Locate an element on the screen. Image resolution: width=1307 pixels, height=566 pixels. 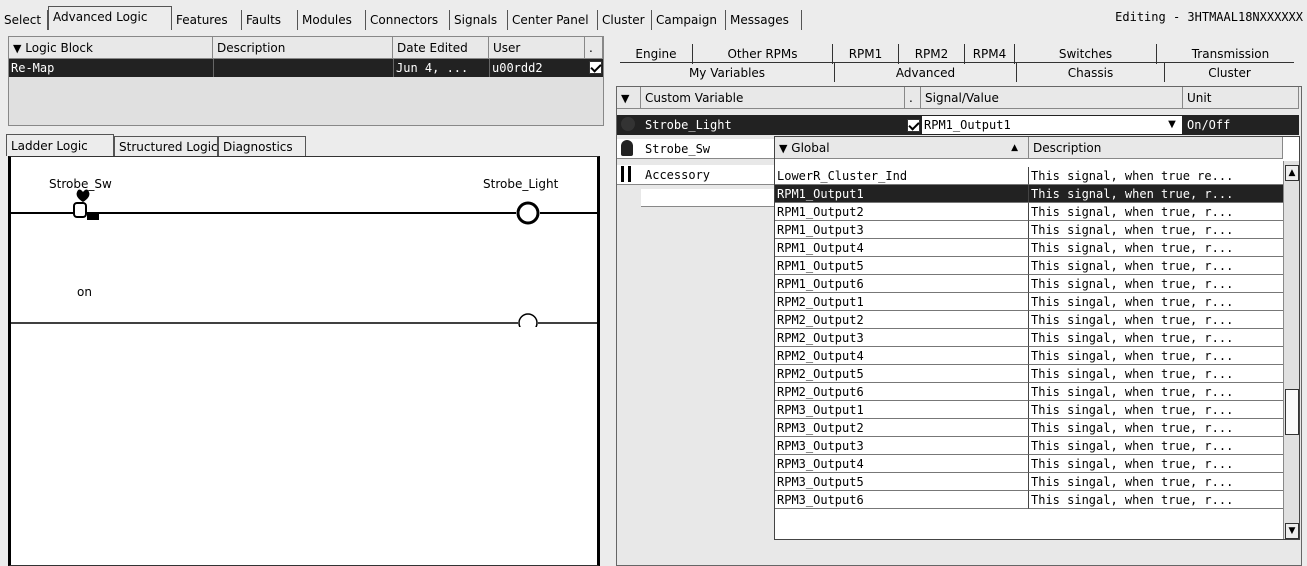
scrollbar: ▲ ▼ is located at coordinates (1291, 350).